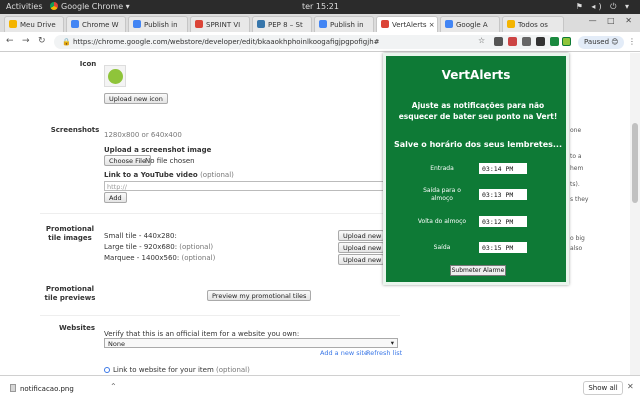  Describe the element at coordinates (285, 25) in the screenshot. I see `tab-label: PEP 8 – St` at that location.